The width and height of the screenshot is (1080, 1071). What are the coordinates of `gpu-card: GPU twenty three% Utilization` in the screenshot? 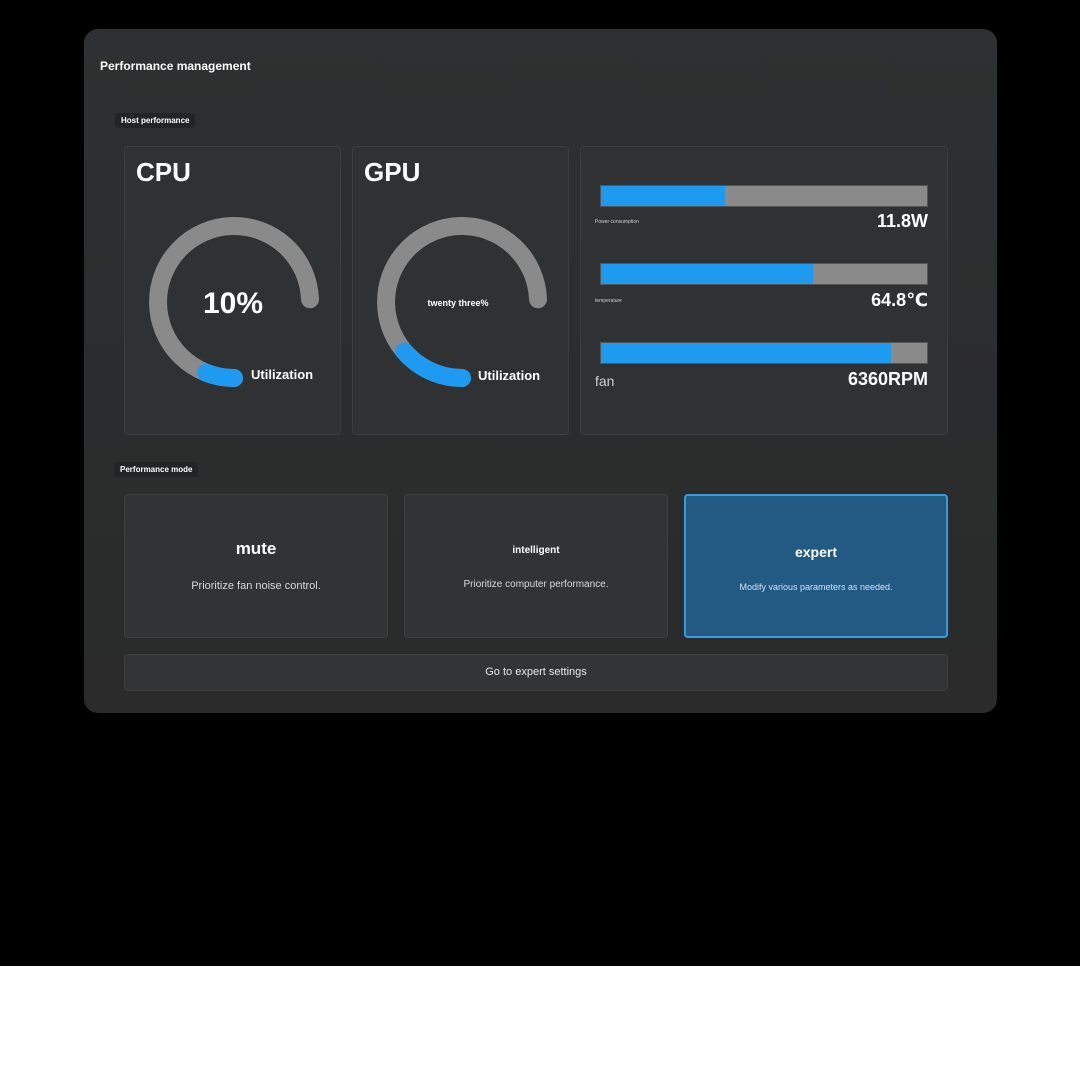 It's located at (460, 290).